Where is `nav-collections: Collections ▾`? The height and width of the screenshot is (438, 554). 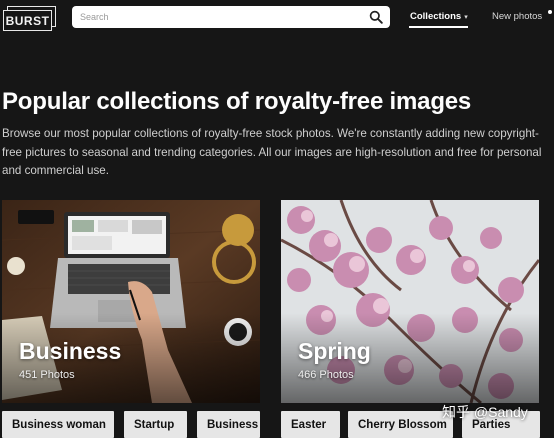
nav-collections: Collections ▾ is located at coordinates (439, 16).